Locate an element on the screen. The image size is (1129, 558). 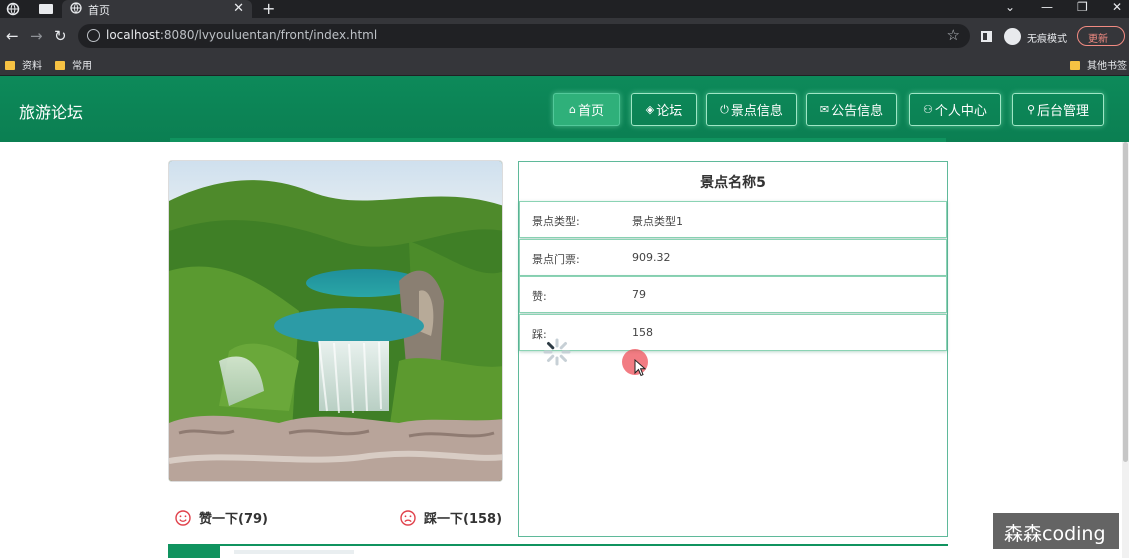
mail-icon: ✉ is located at coordinates (824, 109).